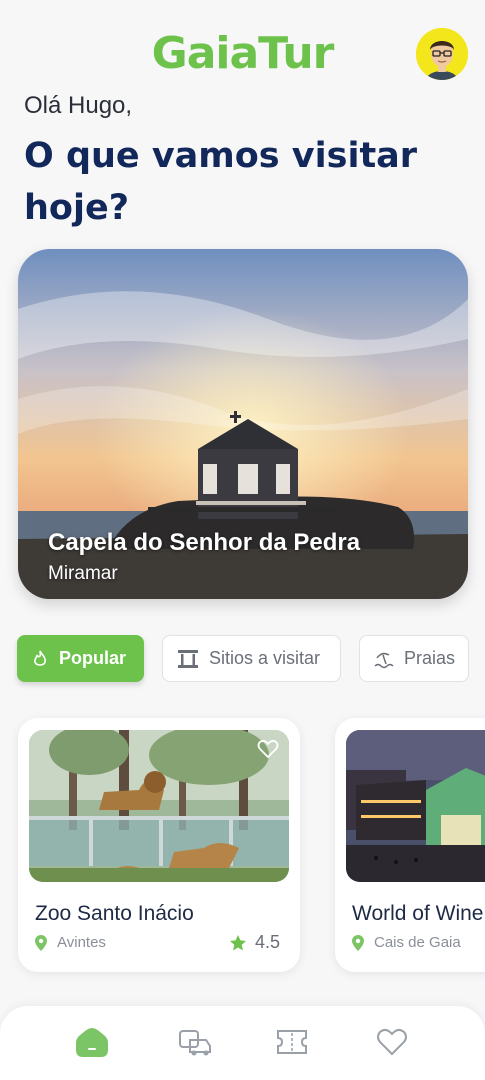  I want to click on card-rating: 4.5, so click(254, 942).